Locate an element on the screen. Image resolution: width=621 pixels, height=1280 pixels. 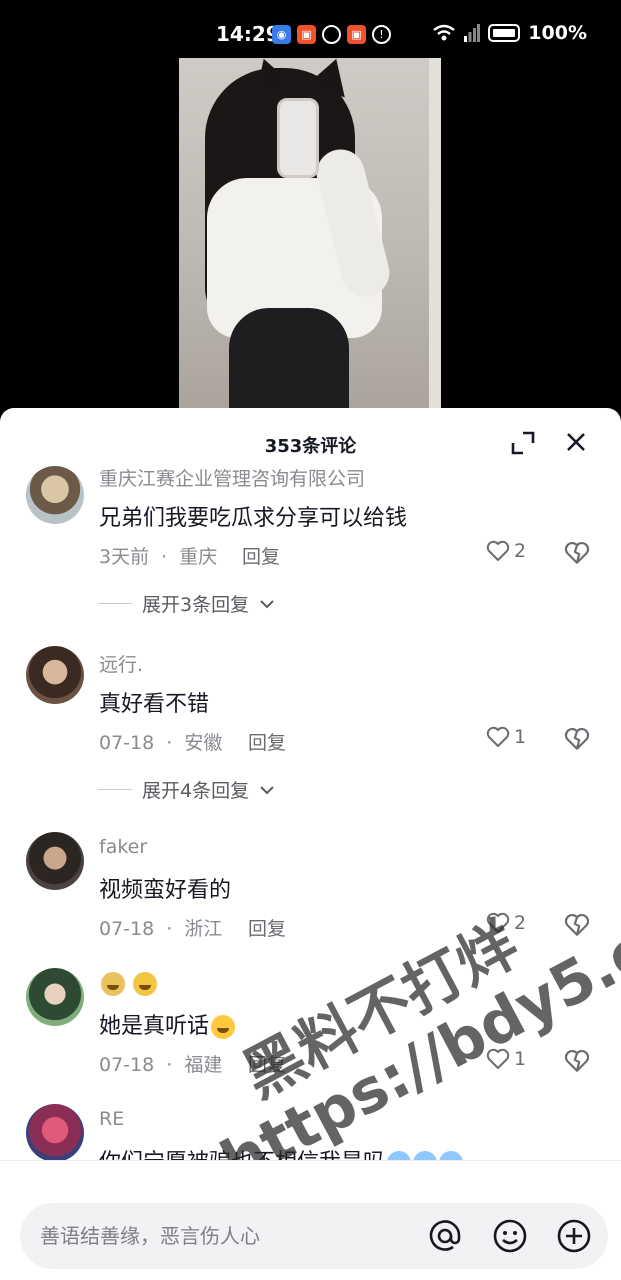
nerd-face-icon is located at coordinates (145, 984).